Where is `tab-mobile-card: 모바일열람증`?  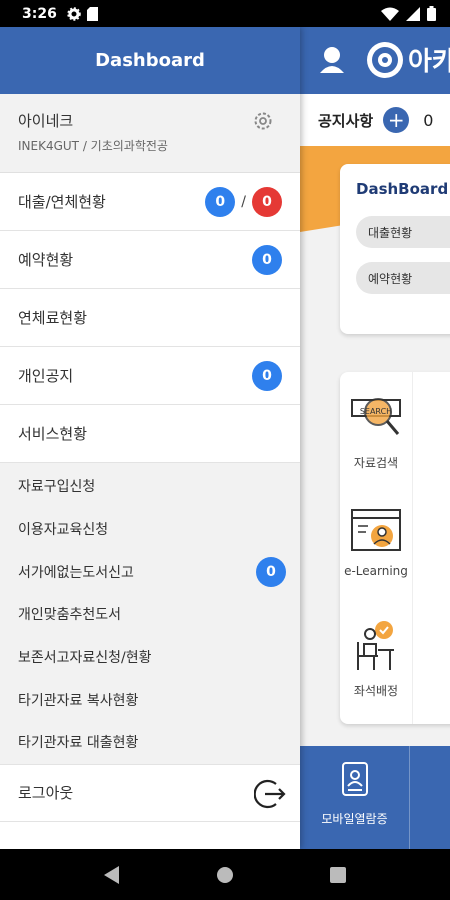 tab-mobile-card: 모바일열람증 is located at coordinates (355, 797).